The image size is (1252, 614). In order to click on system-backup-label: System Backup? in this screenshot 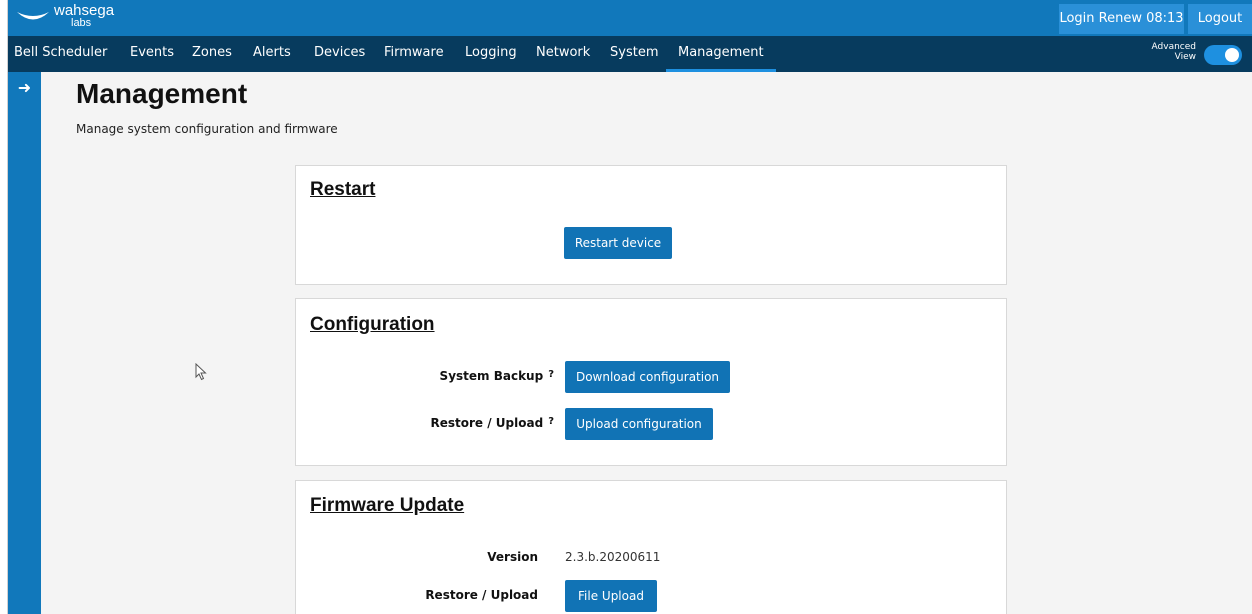, I will do `click(497, 376)`.